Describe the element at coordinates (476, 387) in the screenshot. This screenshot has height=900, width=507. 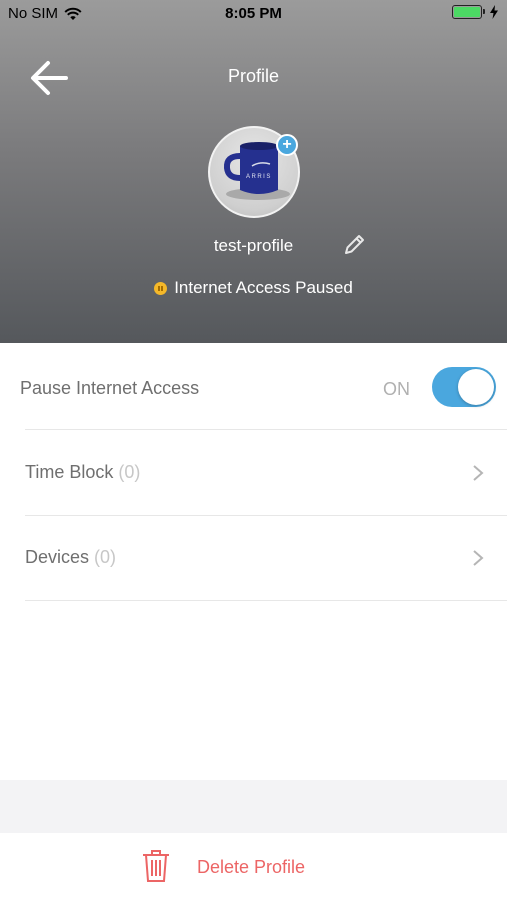
I see `toggle-knob` at that location.